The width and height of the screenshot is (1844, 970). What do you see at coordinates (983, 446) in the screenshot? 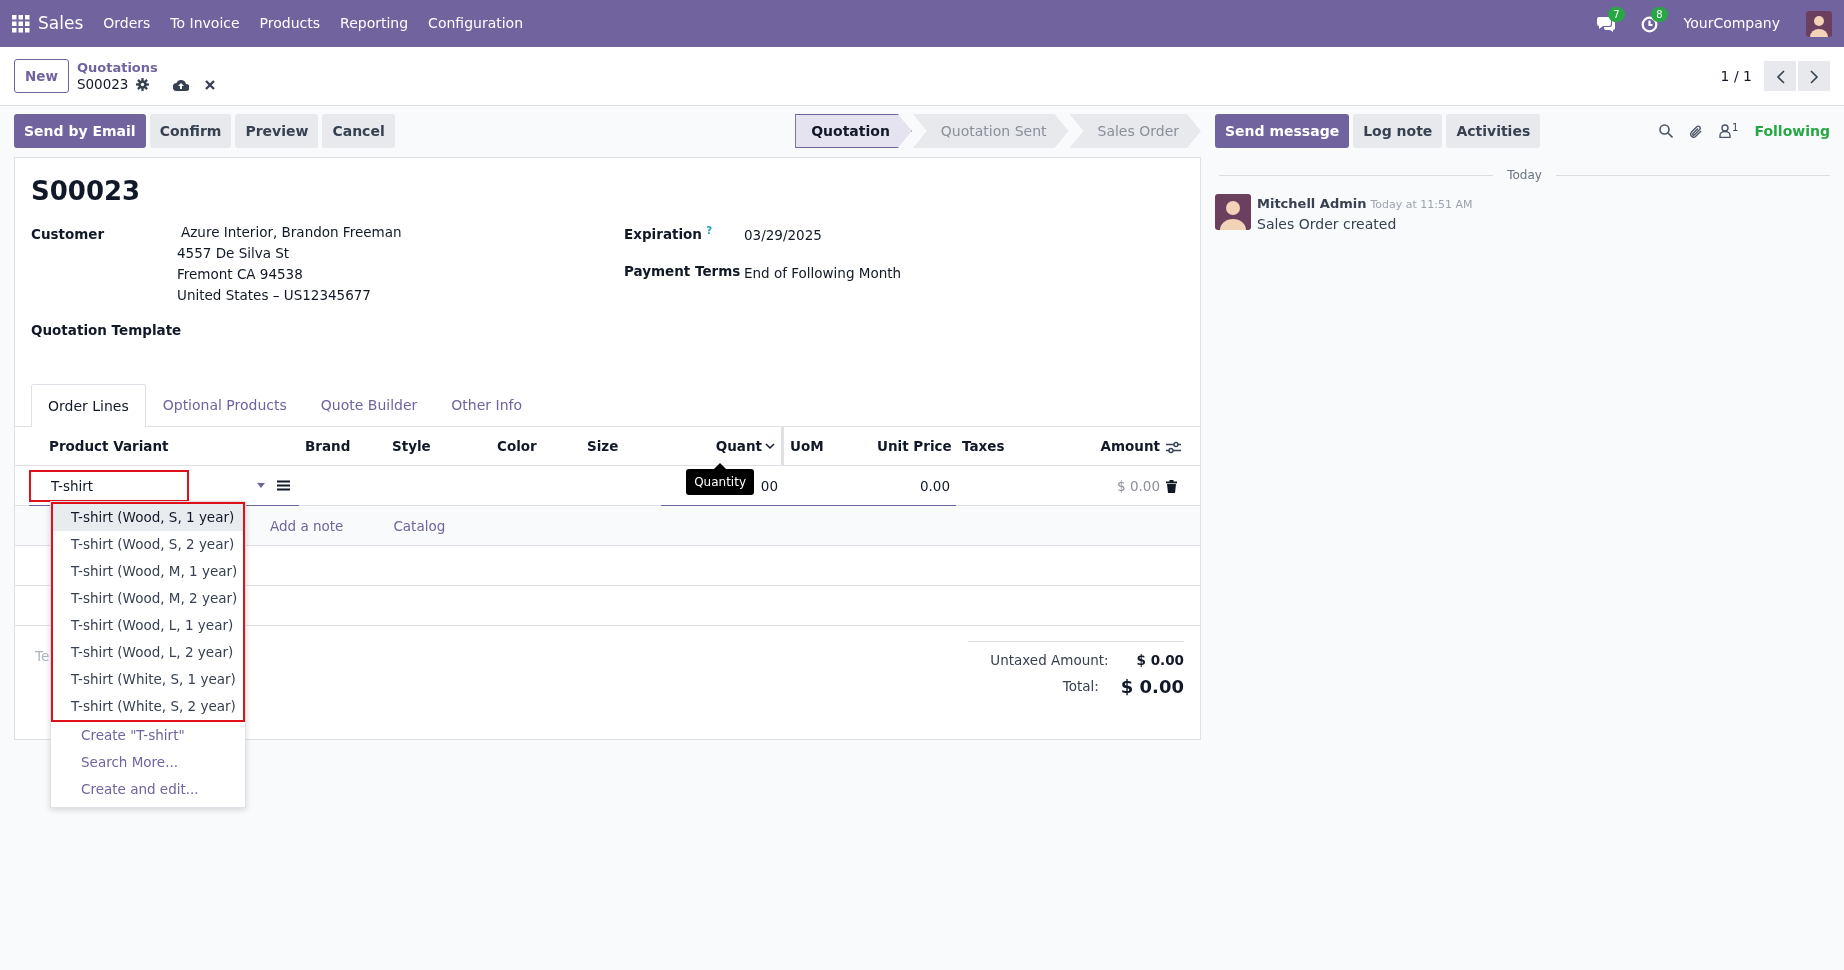
I see `column-header: Taxes` at bounding box center [983, 446].